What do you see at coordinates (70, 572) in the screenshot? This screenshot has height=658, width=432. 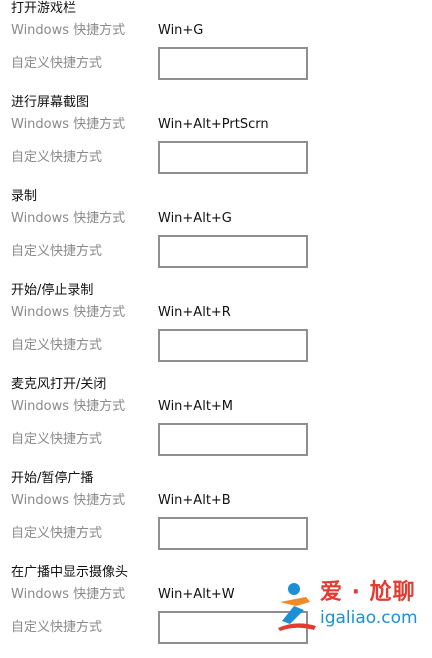 I see `section-title: 在广播中显示摄像头` at bounding box center [70, 572].